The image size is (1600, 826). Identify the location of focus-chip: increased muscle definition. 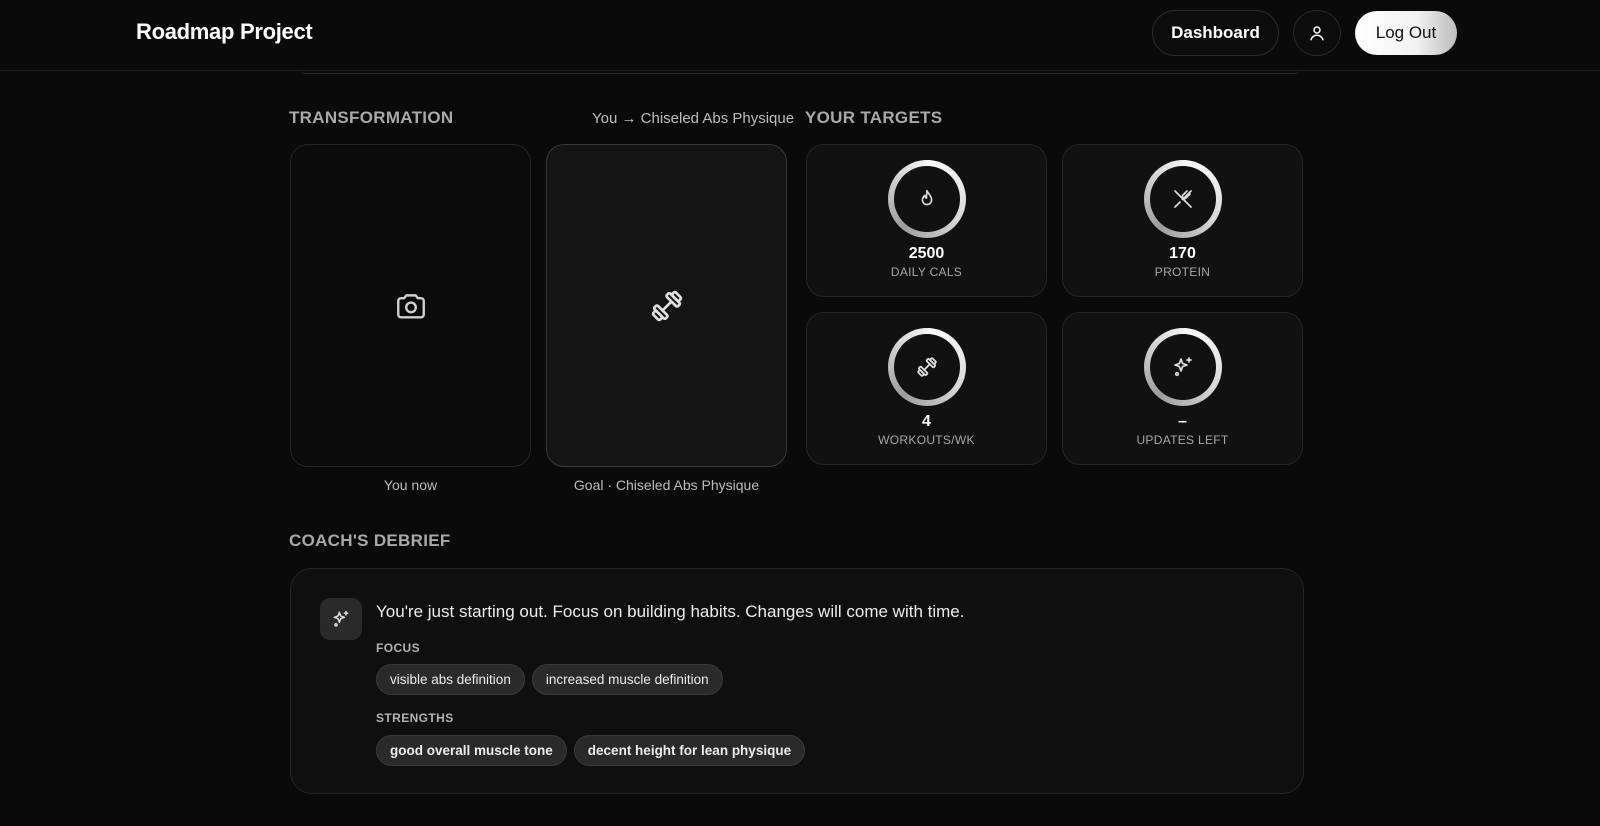
(627, 679).